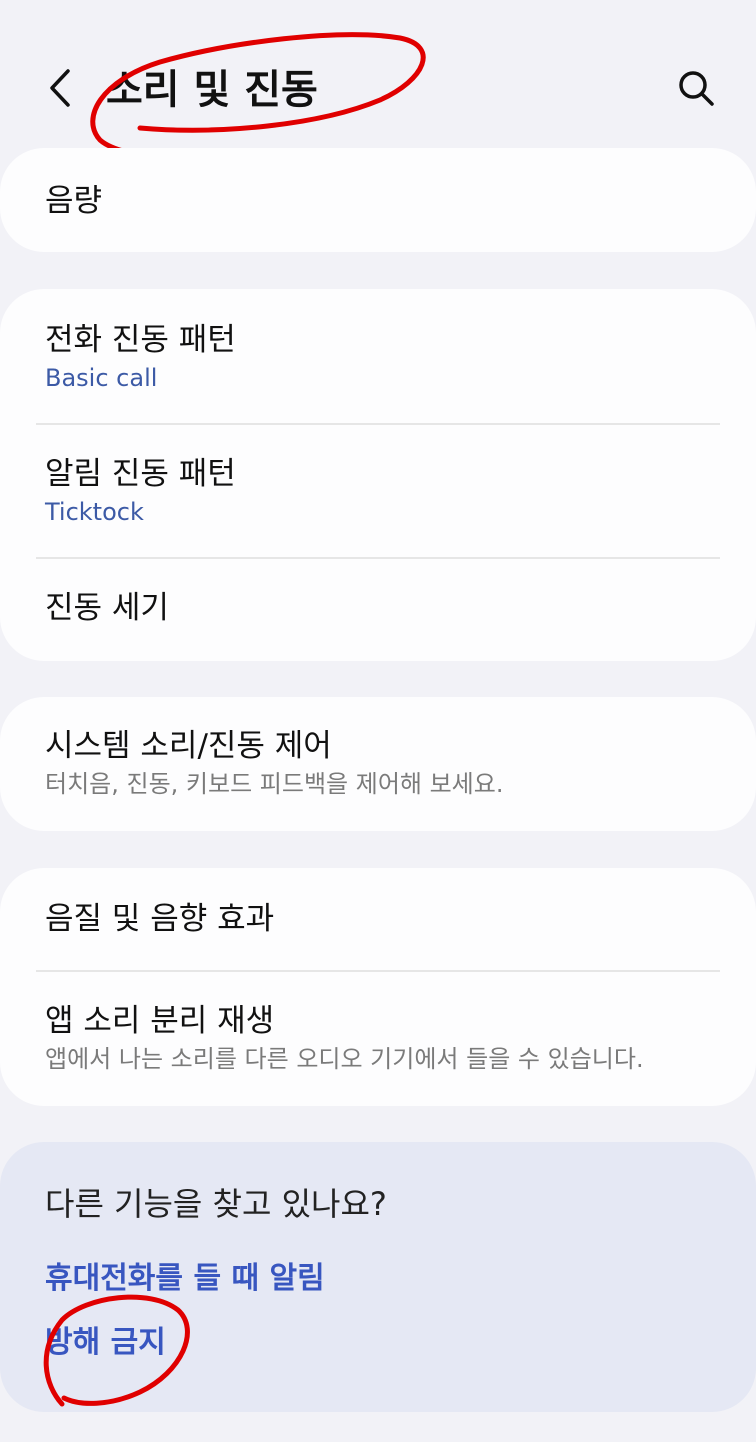 This screenshot has height=1442, width=756. Describe the element at coordinates (140, 474) in the screenshot. I see `menu-item-title: 알림 진동 패턴` at that location.